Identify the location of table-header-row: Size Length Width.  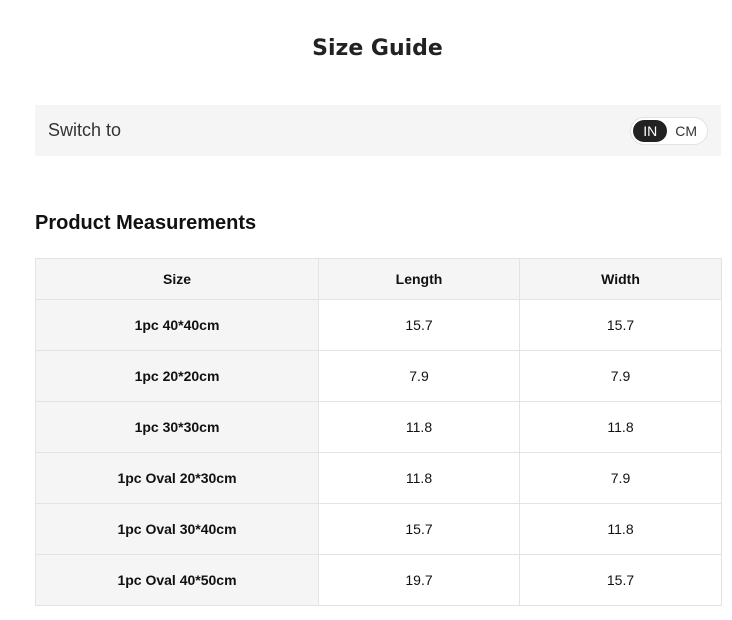
(378, 279).